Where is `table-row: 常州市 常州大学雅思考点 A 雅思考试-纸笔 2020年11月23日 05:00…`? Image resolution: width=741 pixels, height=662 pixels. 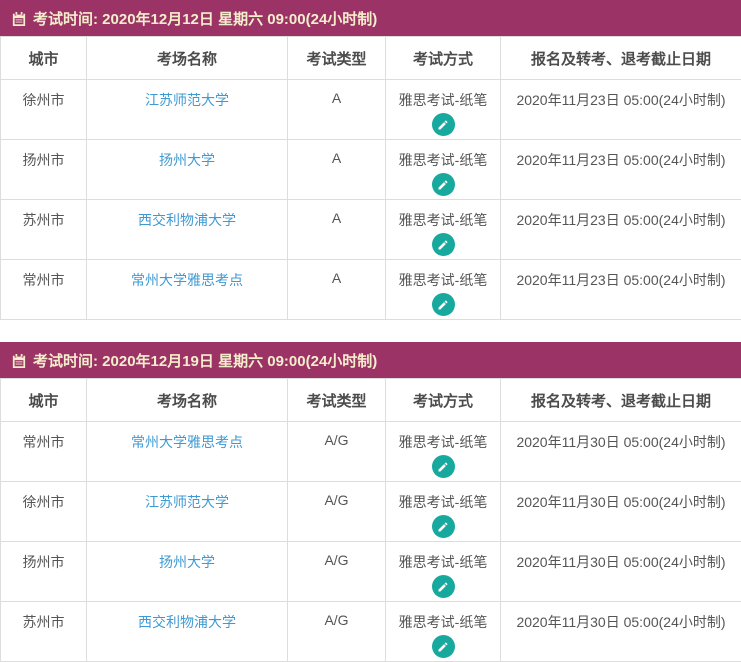 table-row: 常州市 常州大学雅思考点 A 雅思考试-纸笔 2020年11月23日 05:00… is located at coordinates (371, 290).